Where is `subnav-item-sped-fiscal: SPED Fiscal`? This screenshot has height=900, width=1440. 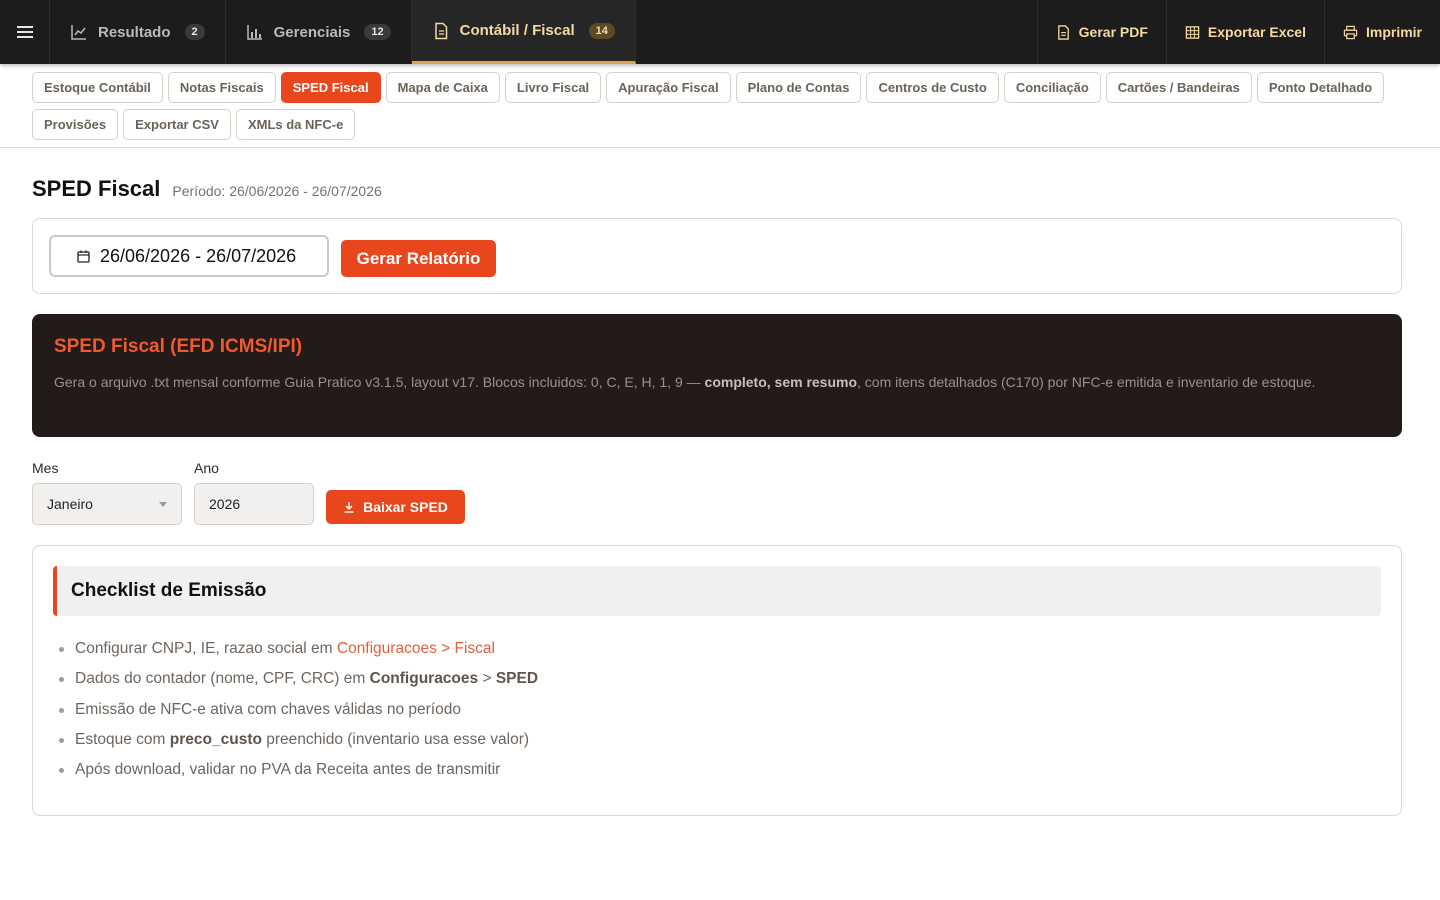 subnav-item-sped-fiscal: SPED Fiscal is located at coordinates (330, 87).